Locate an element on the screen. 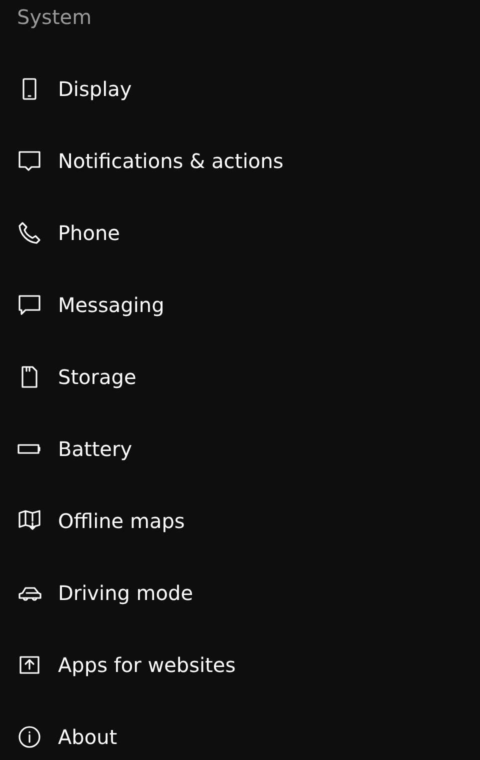  settings-item: Driving mode is located at coordinates (240, 593).